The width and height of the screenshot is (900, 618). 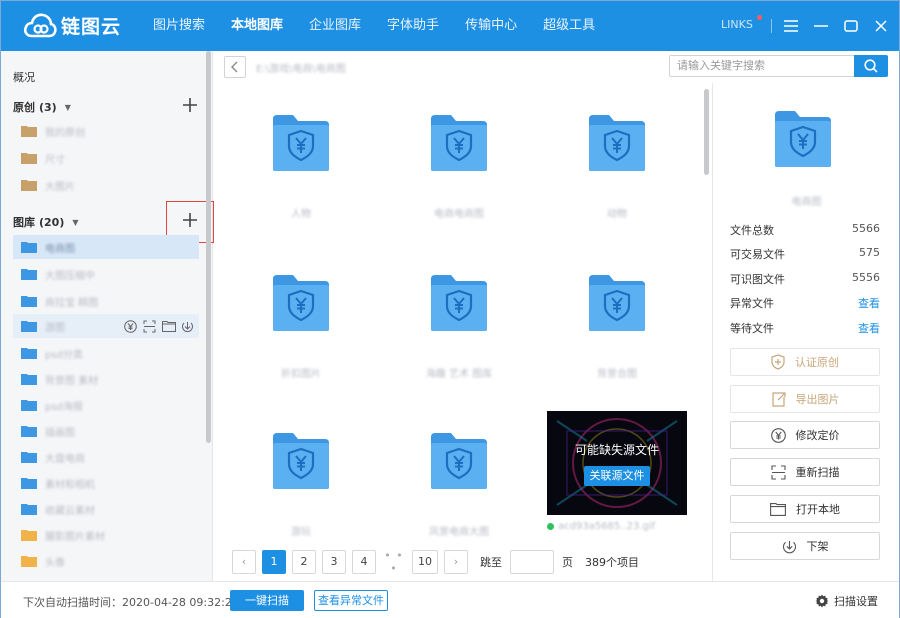 I want to click on prev-page-button: ‹, so click(x=244, y=562).